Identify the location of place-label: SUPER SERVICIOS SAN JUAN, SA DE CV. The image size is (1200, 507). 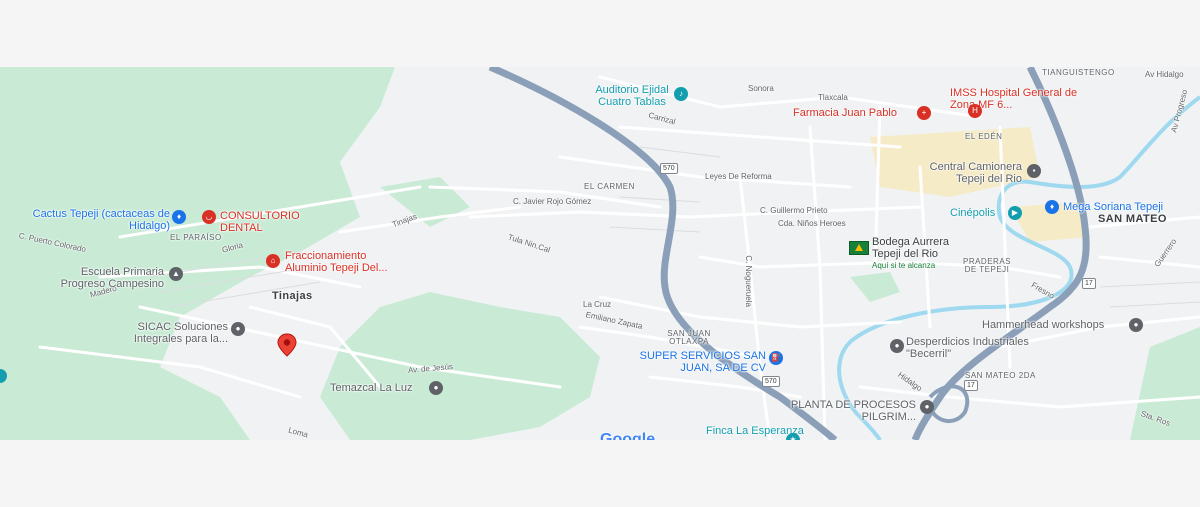
(700, 362).